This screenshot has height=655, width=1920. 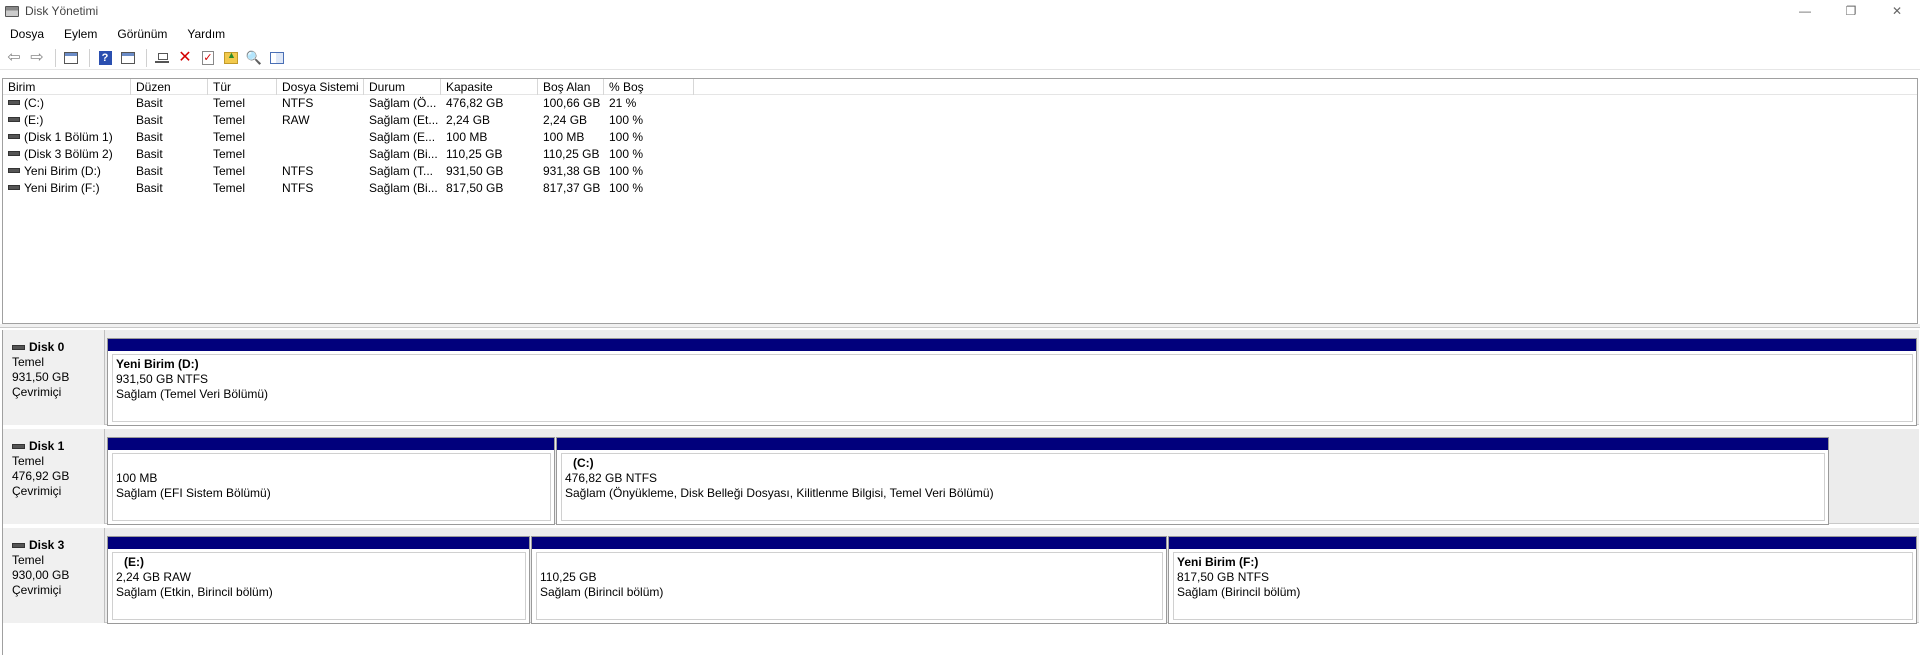 I want to click on partition-title: Yeni Birim (F:), so click(x=1218, y=562).